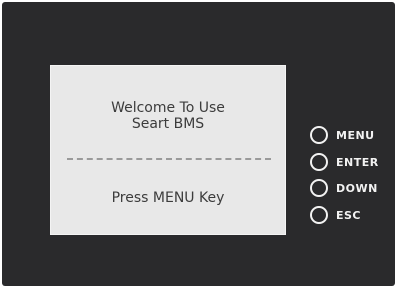 The height and width of the screenshot is (288, 397). Describe the element at coordinates (357, 188) in the screenshot. I see `down-key-label: DOWN` at that location.